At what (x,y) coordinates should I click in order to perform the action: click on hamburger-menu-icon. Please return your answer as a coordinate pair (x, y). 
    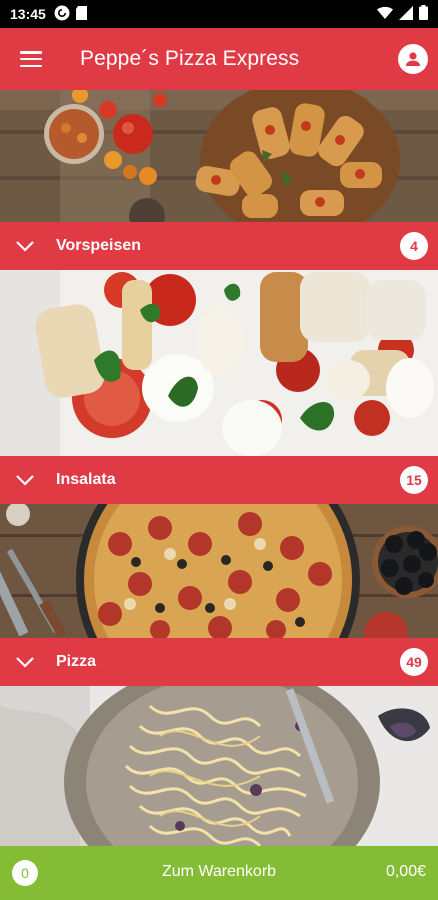
    Looking at the image, I should click on (31, 59).